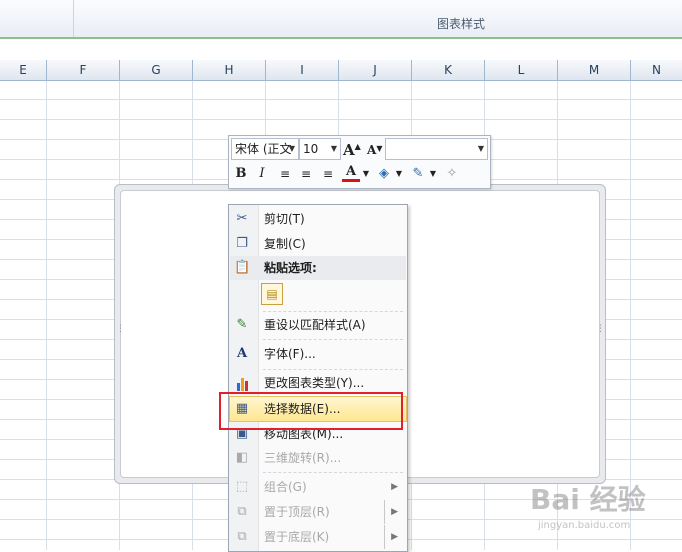 The height and width of the screenshot is (552, 682). What do you see at coordinates (242, 486) in the screenshot?
I see `group-icon: ⬚` at bounding box center [242, 486].